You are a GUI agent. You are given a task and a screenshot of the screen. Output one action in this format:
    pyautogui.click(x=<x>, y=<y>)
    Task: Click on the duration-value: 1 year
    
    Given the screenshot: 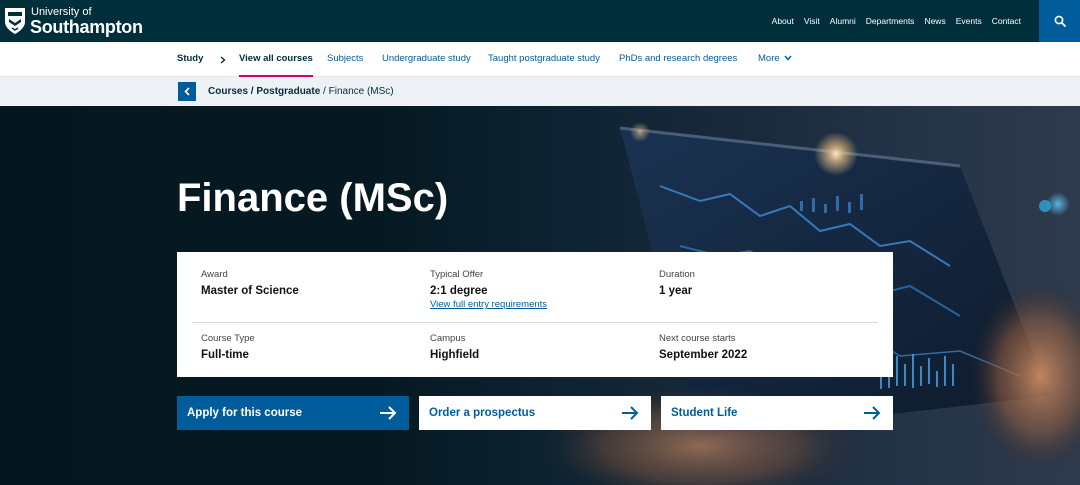 What is the action you would take?
    pyautogui.click(x=676, y=291)
    